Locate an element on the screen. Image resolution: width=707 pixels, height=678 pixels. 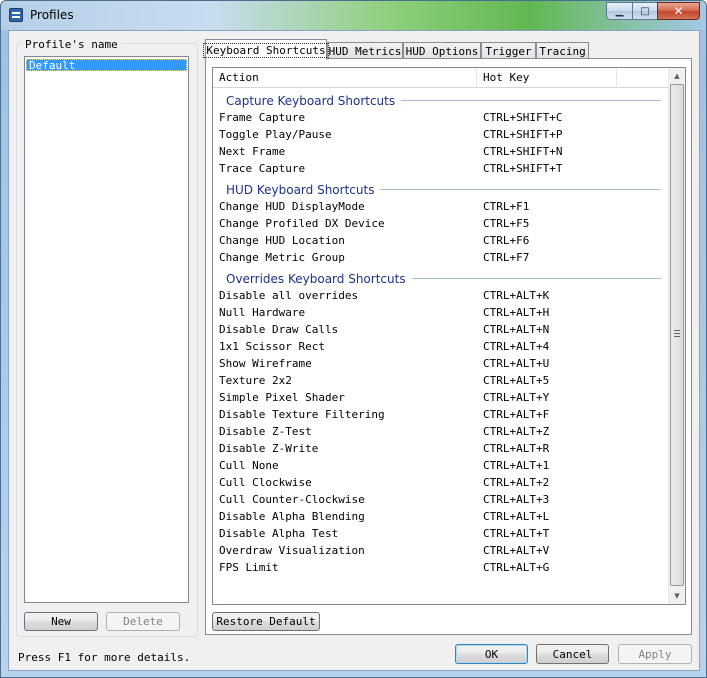
shortcut-row: Change HUD Location CTRL+F6 is located at coordinates (442, 240).